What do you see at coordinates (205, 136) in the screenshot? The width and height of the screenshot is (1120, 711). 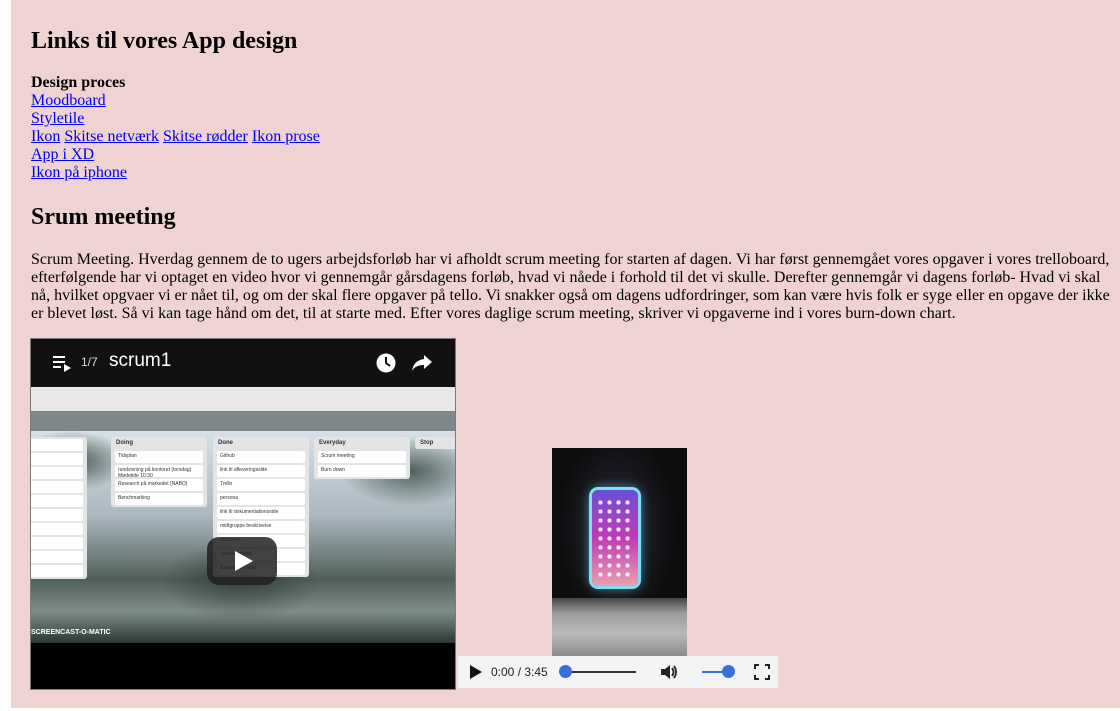 I see `skitse-rodder-link: Skitse rødder` at bounding box center [205, 136].